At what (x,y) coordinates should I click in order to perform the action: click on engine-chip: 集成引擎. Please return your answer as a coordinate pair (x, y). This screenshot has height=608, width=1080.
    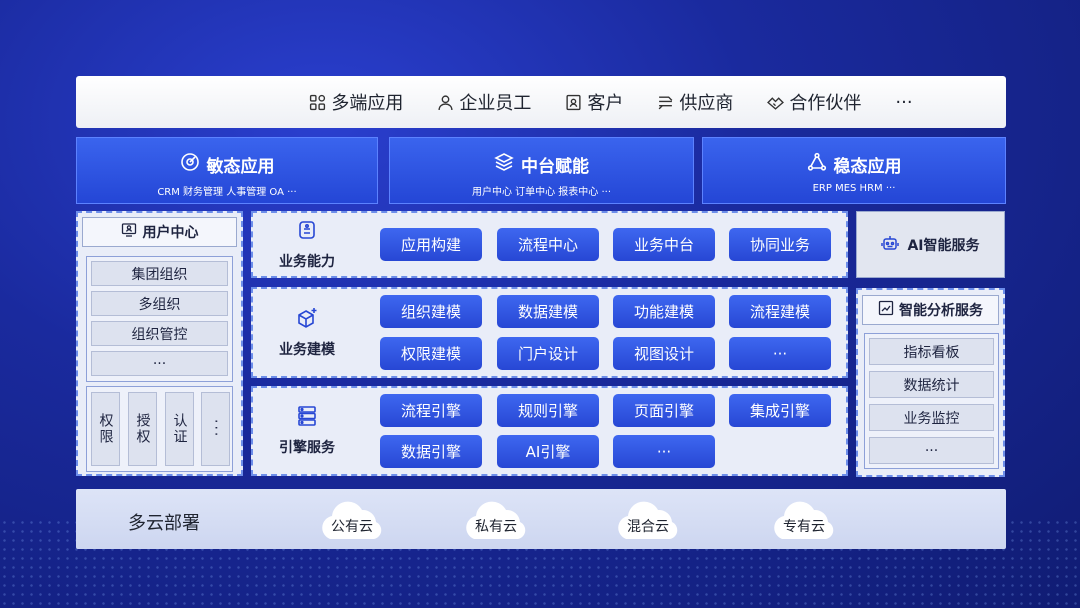
    Looking at the image, I should click on (780, 410).